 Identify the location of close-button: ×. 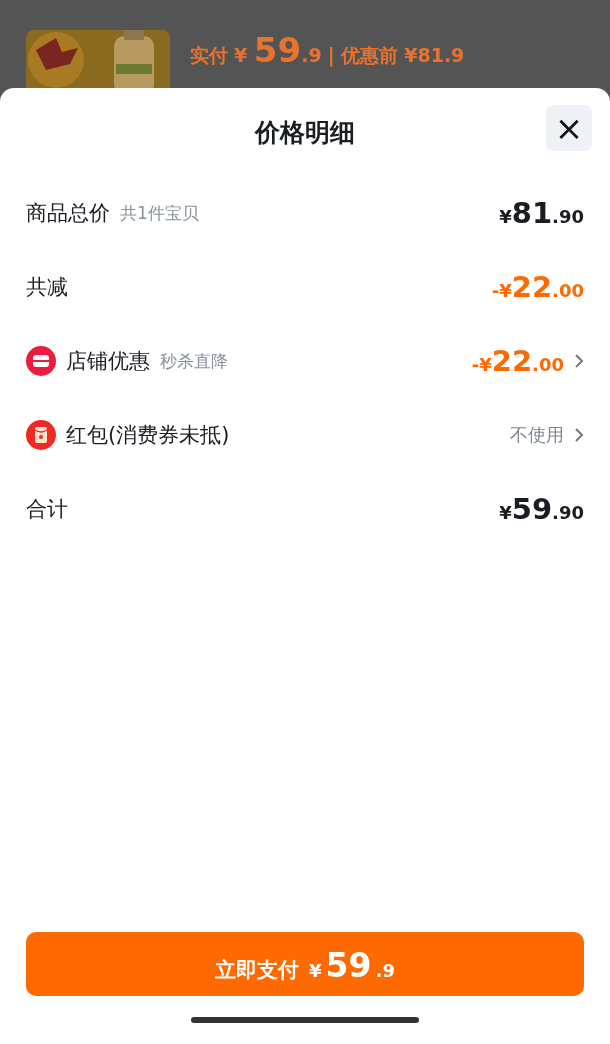
(569, 128).